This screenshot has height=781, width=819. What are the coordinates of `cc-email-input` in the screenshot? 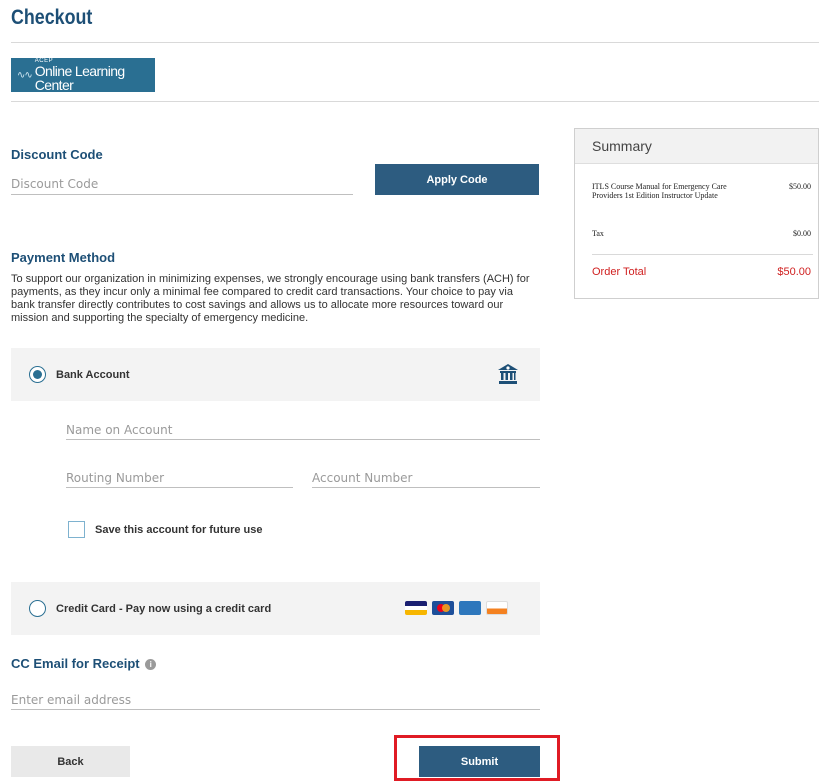 It's located at (275, 701).